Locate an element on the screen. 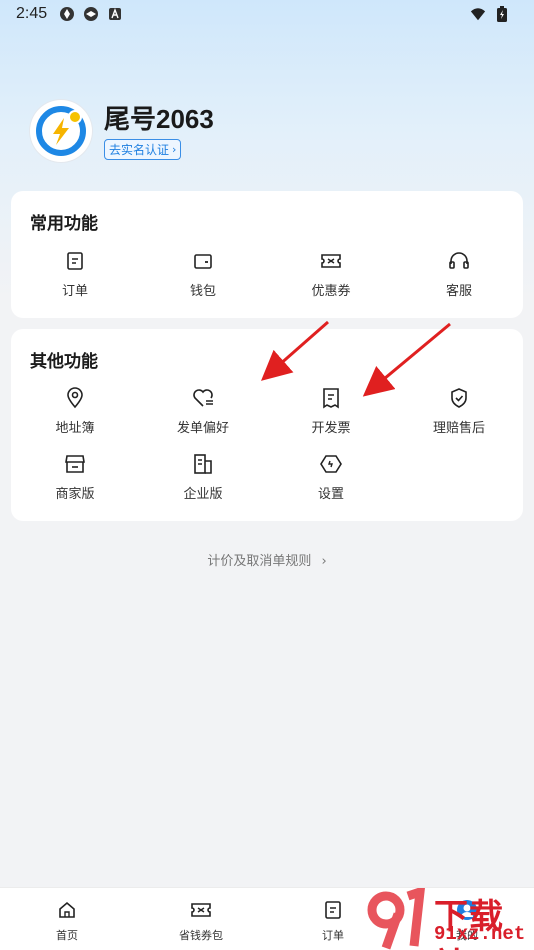 Image resolution: width=534 pixels, height=950 pixels. common-item-label: 客服 is located at coordinates (458, 291).